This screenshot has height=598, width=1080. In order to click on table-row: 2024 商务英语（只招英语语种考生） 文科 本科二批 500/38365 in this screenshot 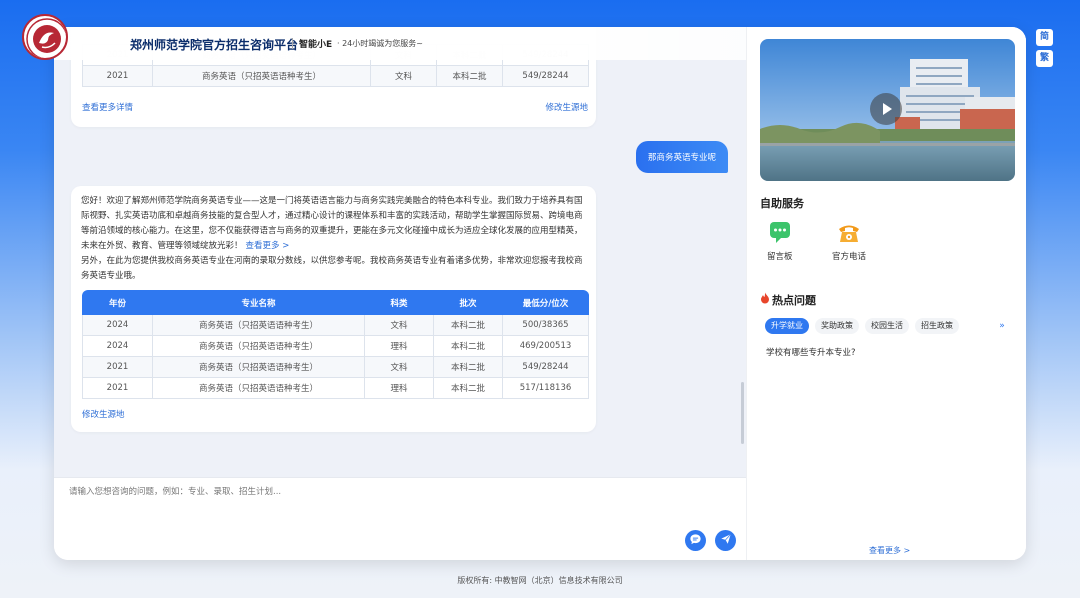, I will do `click(335, 325)`.